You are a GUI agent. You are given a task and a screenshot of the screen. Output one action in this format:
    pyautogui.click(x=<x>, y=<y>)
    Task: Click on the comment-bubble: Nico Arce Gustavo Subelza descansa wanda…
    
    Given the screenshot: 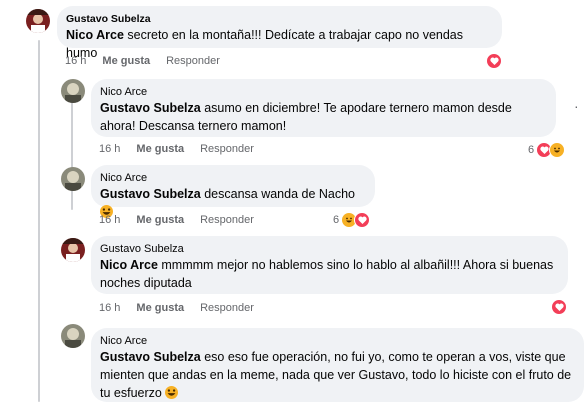 What is the action you would take?
    pyautogui.click(x=233, y=191)
    